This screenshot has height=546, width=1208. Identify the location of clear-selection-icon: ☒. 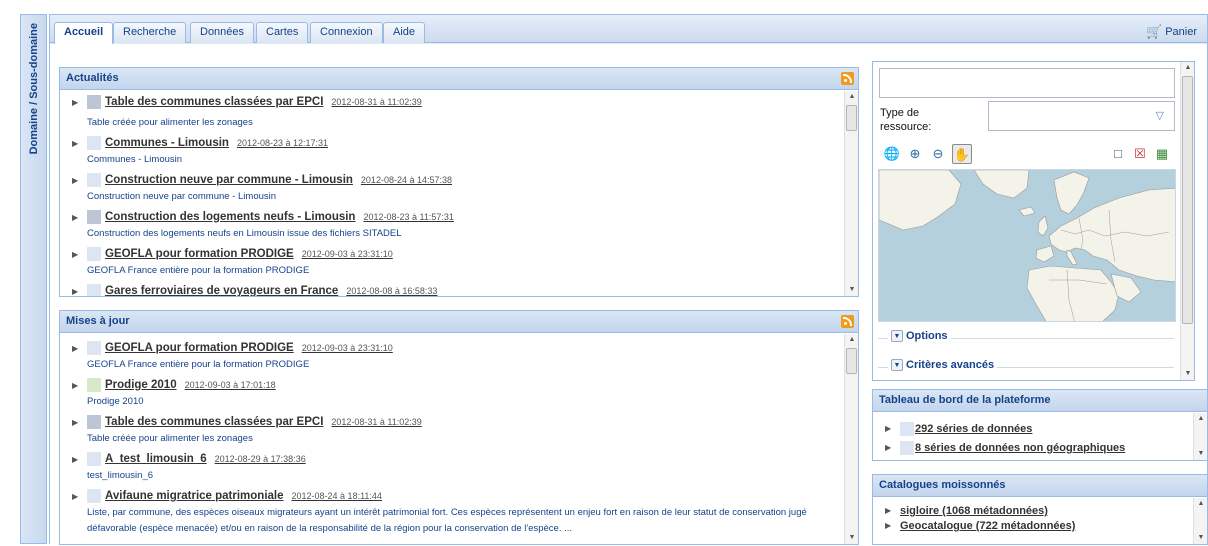
(1140, 154).